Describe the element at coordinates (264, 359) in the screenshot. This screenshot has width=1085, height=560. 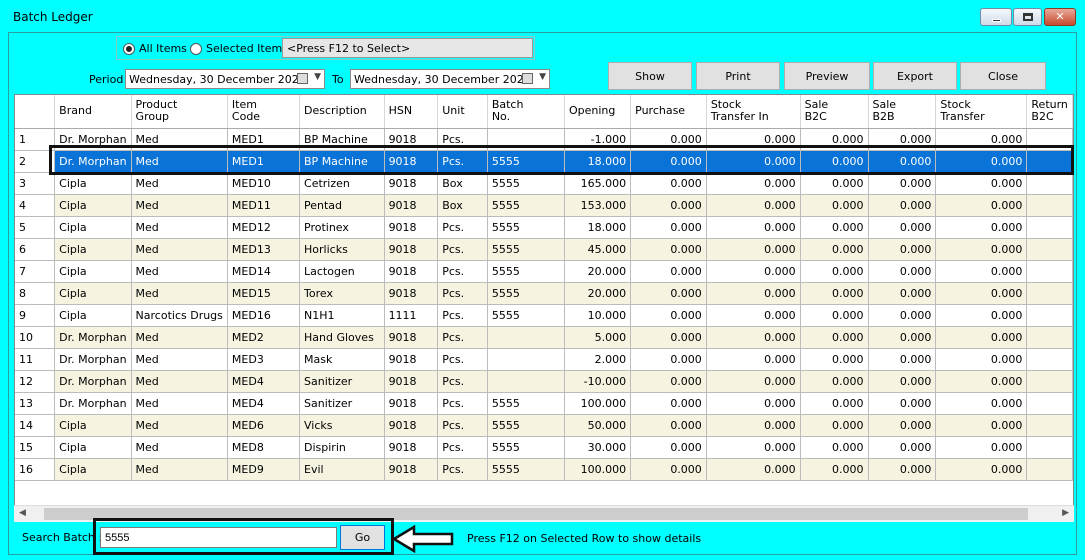
I see `table-cell: MED3` at that location.